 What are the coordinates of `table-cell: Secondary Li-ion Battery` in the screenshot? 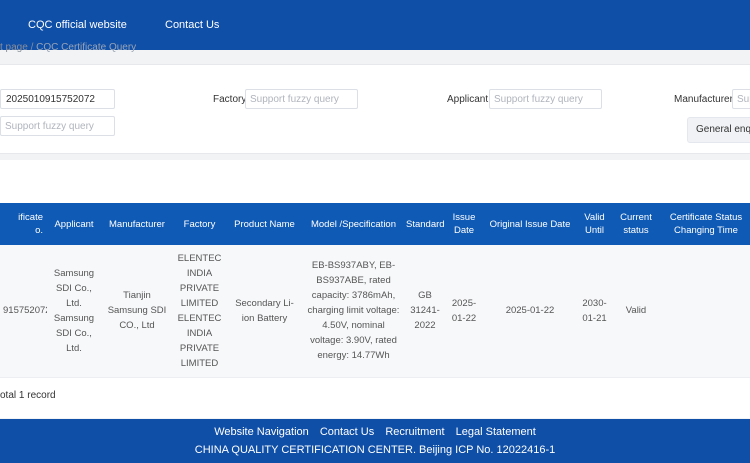 It's located at (264, 311).